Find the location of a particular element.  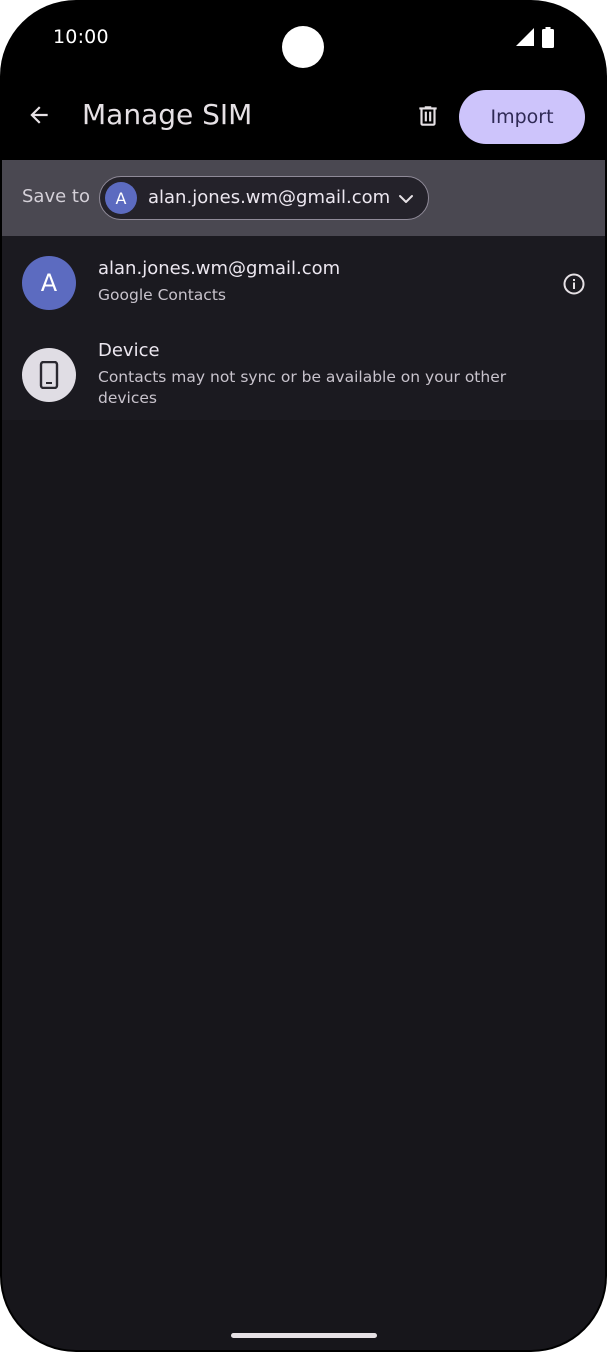

delete-button is located at coordinates (428, 116).